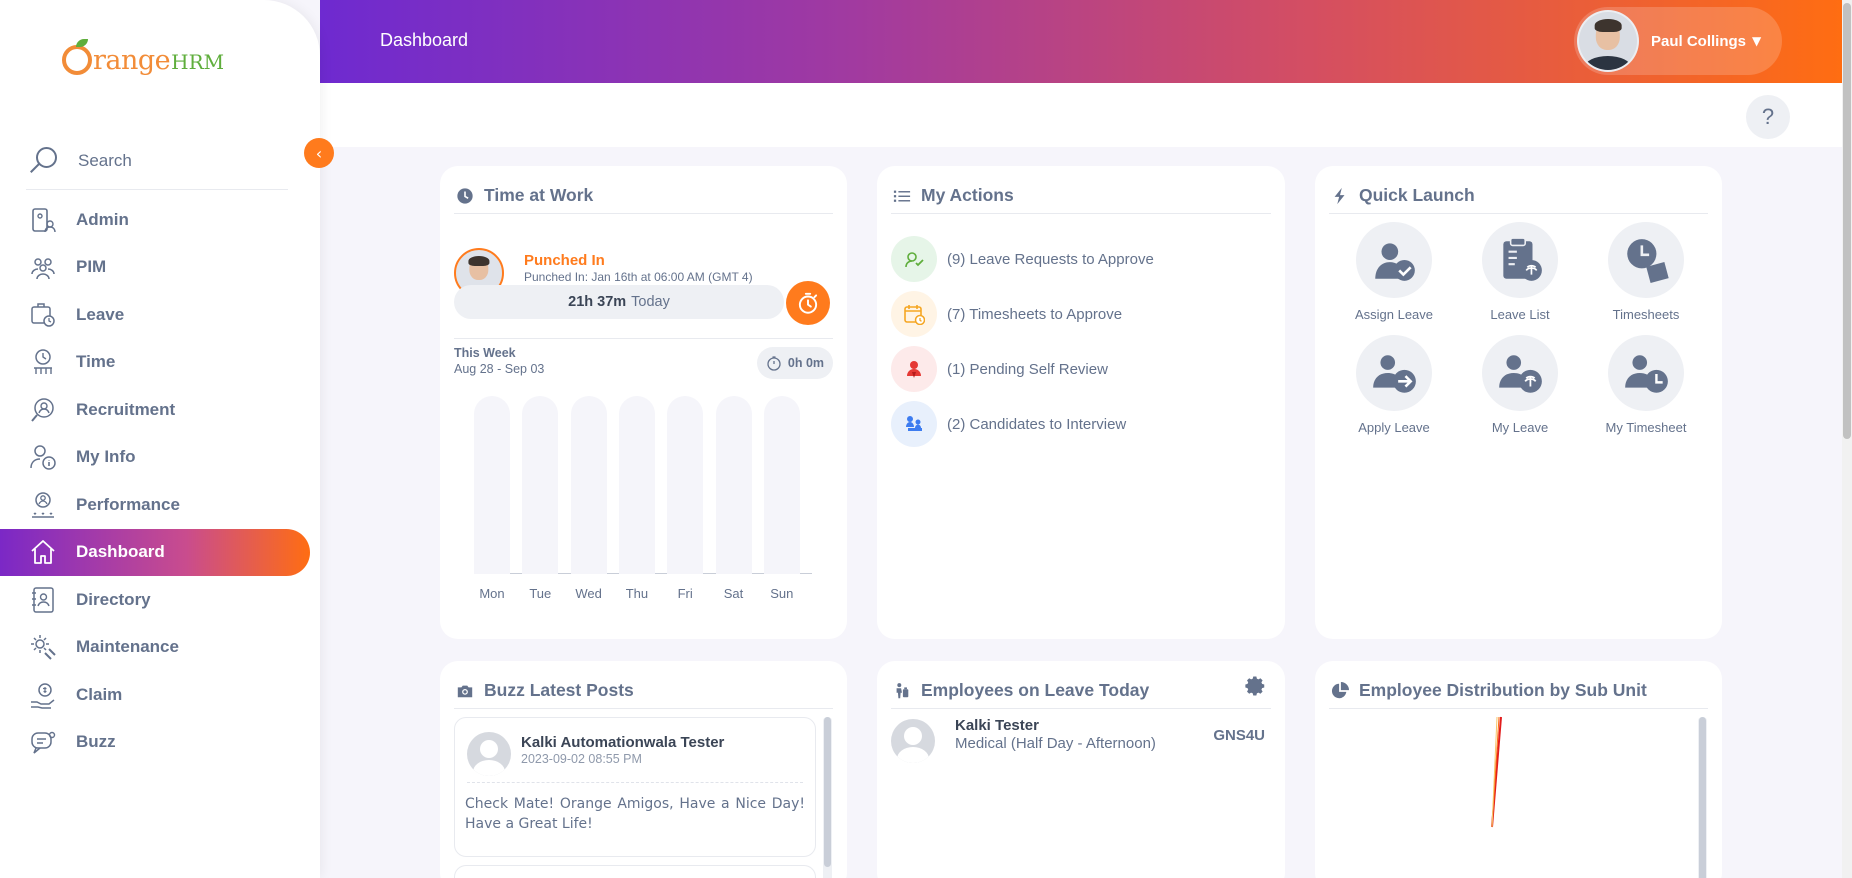 Image resolution: width=1852 pixels, height=878 pixels. I want to click on action-item: (7) Timesheets to Approve, so click(1006, 314).